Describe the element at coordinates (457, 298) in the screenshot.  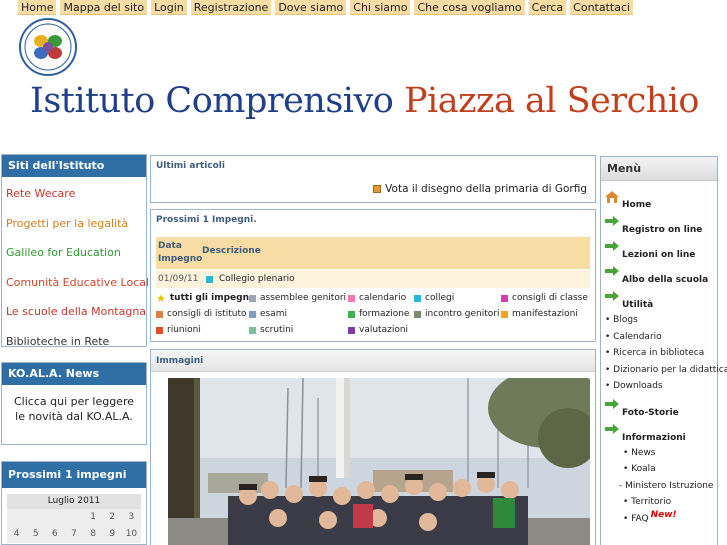
I see `category-collegi: collegi` at that location.